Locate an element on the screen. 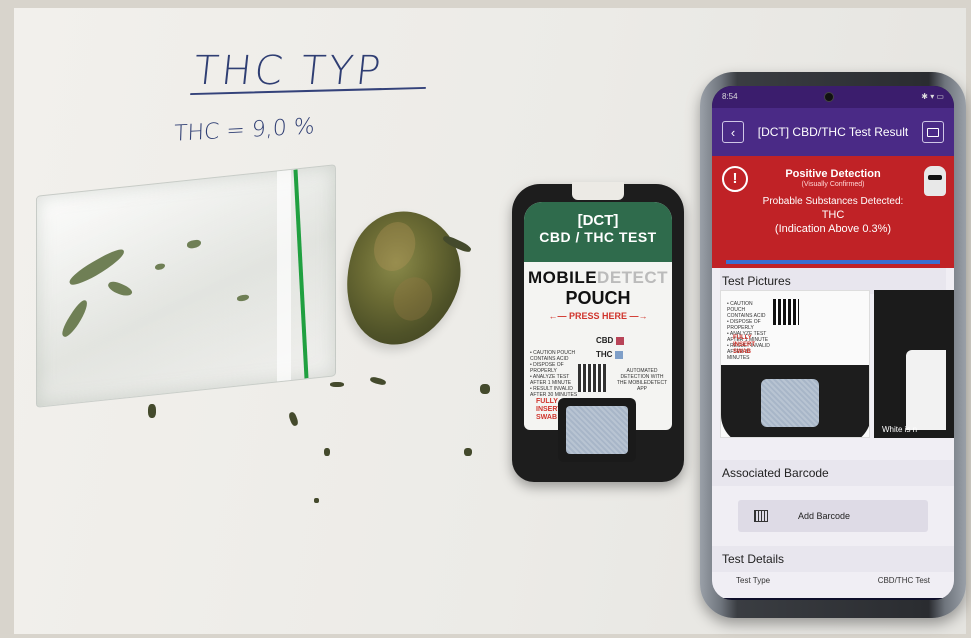 The image size is (971, 638). test-picture-1-insert-note: FULLY INSERT SWAB is located at coordinates (744, 345).